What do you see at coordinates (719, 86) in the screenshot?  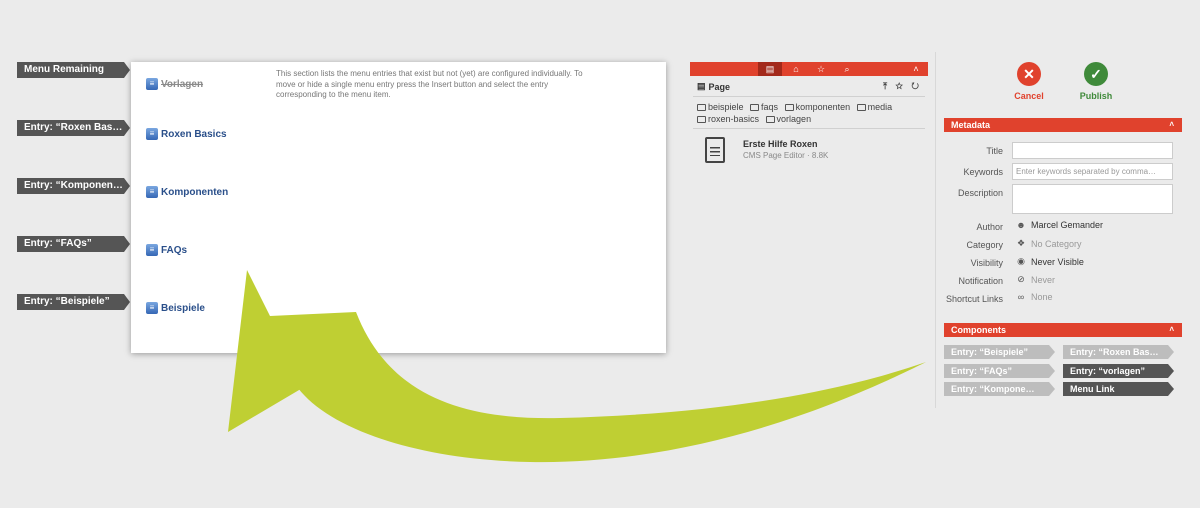 I see `file-browser-title: Page` at bounding box center [719, 86].